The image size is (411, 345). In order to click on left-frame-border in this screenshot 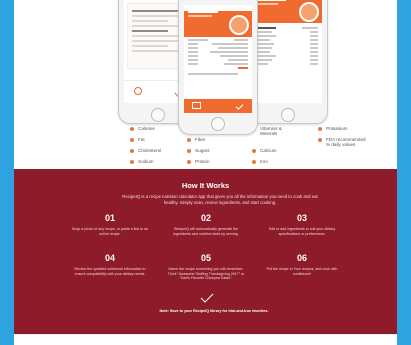, I will do `click(7, 172)`.